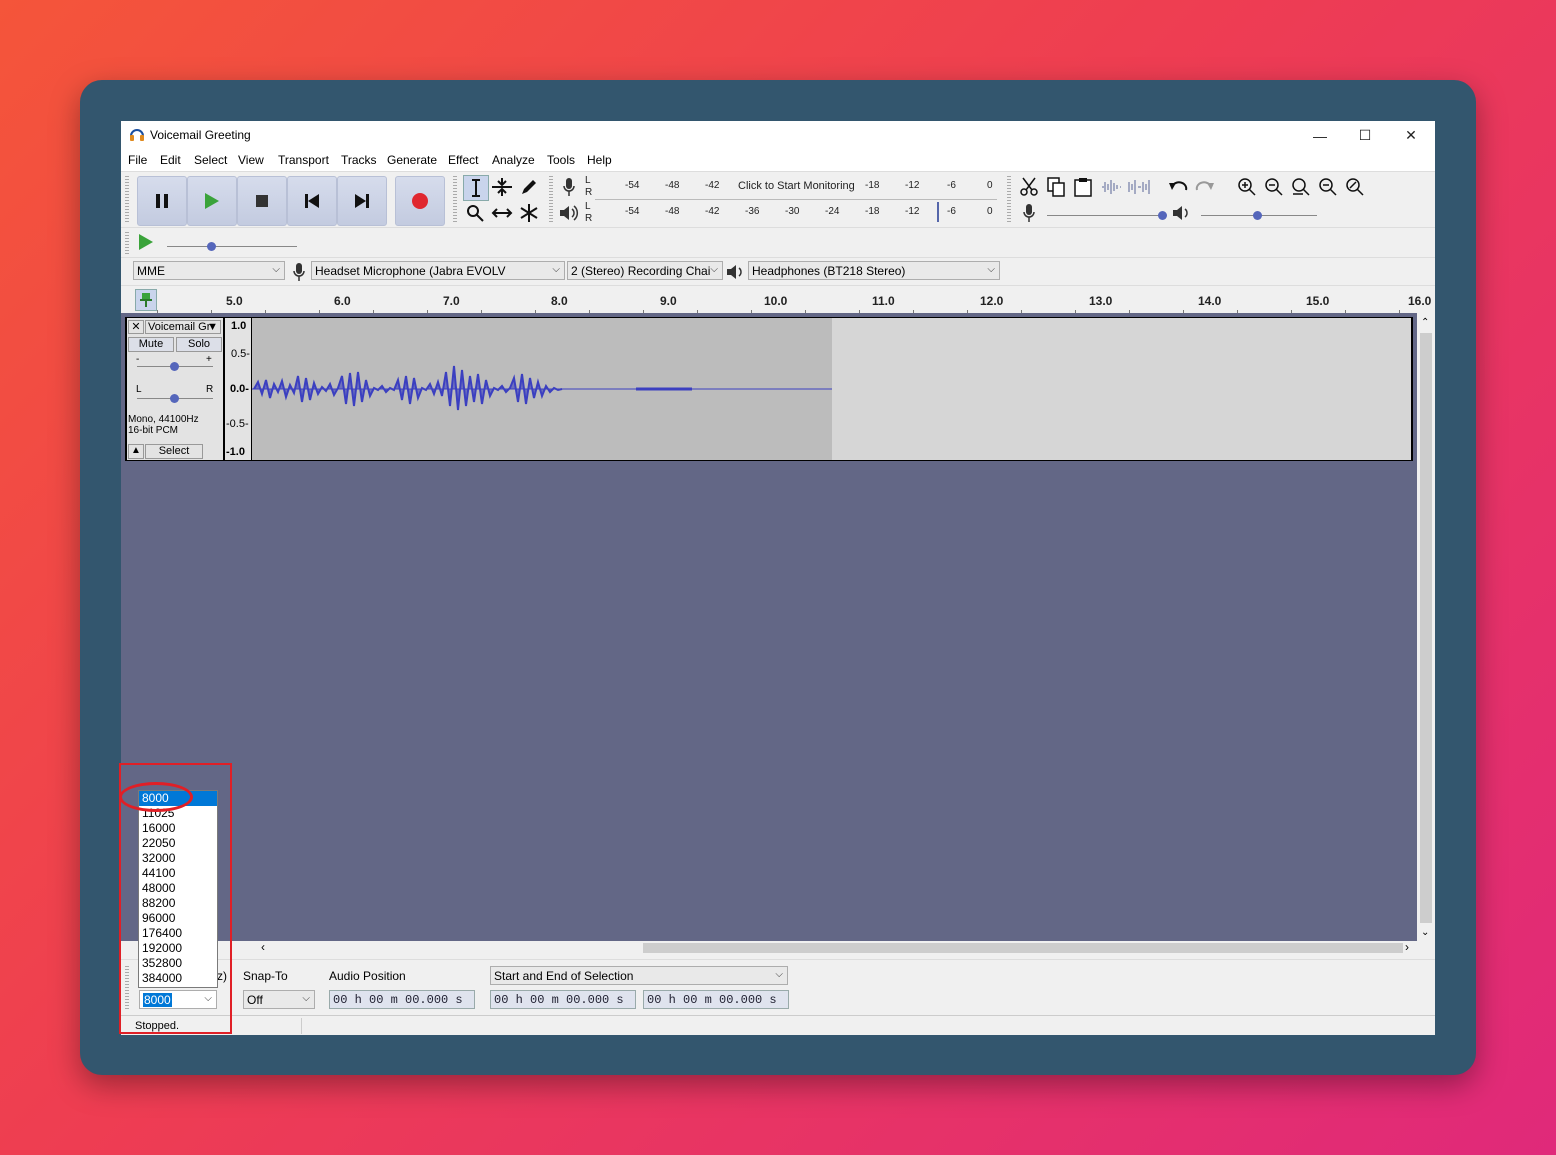 Image resolution: width=1556 pixels, height=1155 pixels. What do you see at coordinates (716, 999) in the screenshot?
I see `selection-end-field: 00 h 00 m 00.000 s` at bounding box center [716, 999].